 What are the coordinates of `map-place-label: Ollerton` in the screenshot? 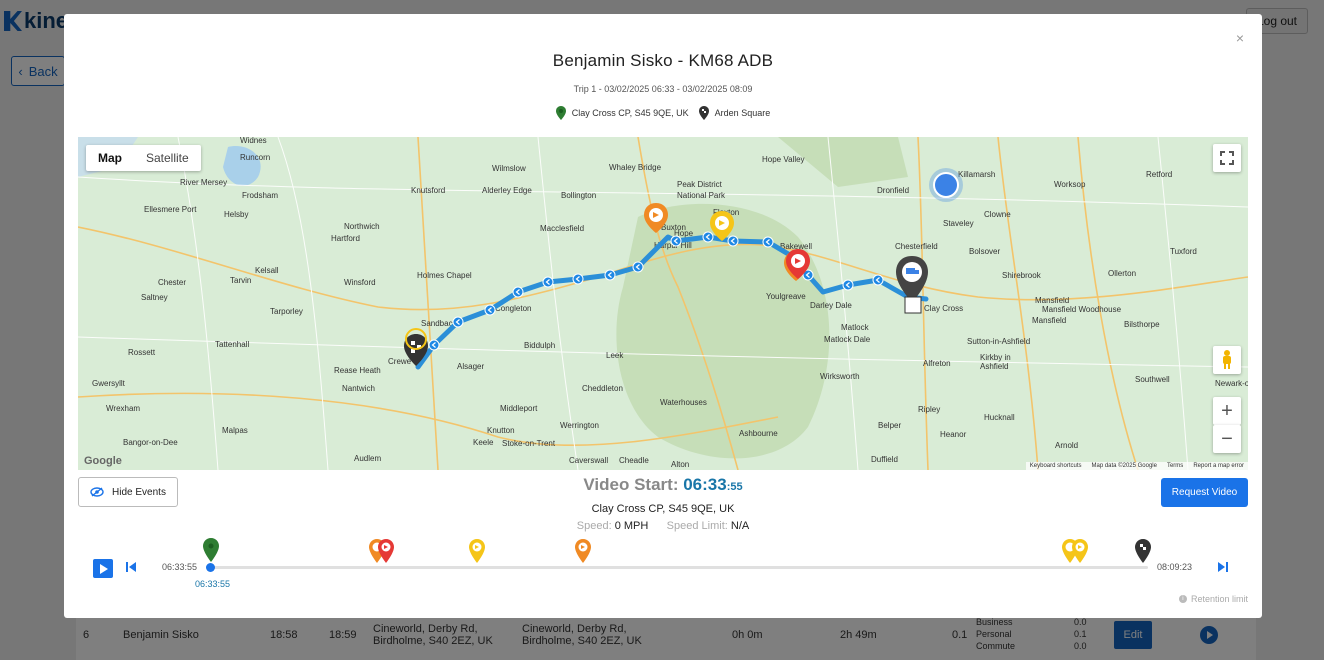 It's located at (1122, 273).